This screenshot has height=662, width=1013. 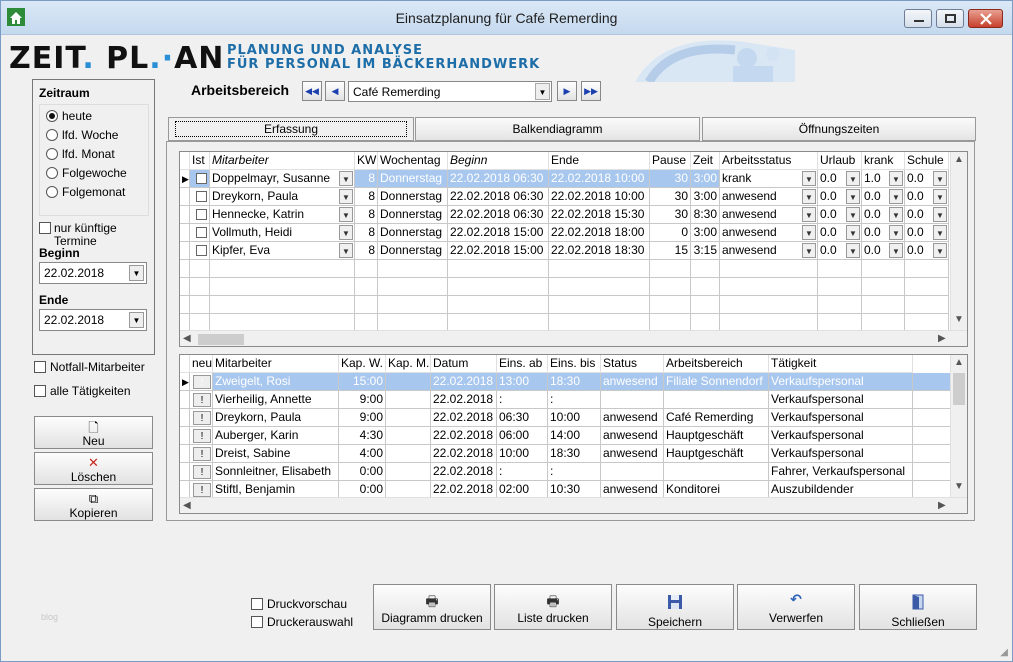 I want to click on assignment-cell: :, so click(x=574, y=472).